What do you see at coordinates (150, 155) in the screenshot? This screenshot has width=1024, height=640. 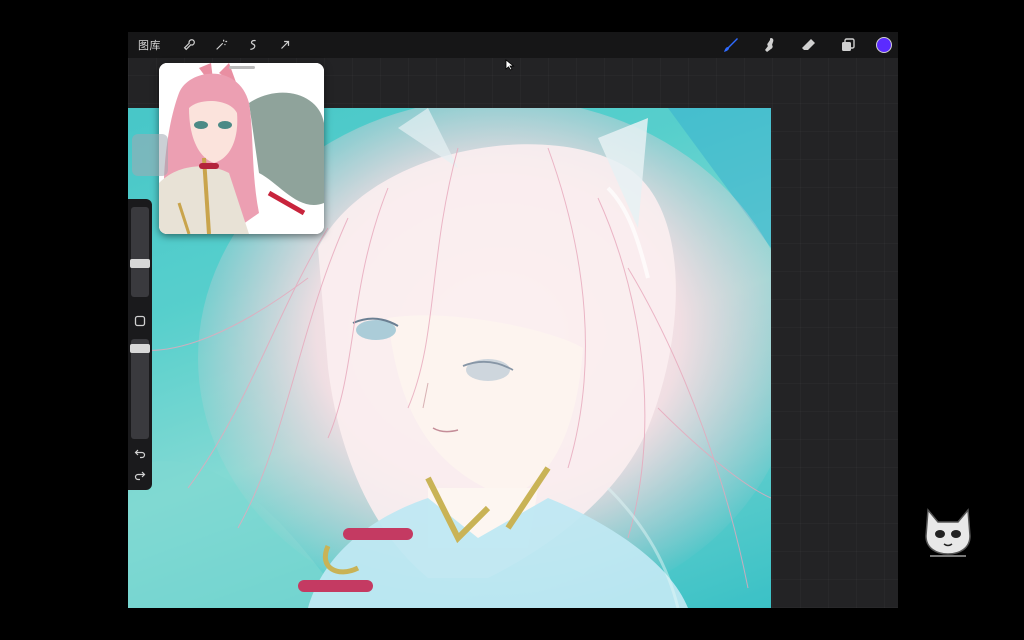 I see `modify-button-overlay` at bounding box center [150, 155].